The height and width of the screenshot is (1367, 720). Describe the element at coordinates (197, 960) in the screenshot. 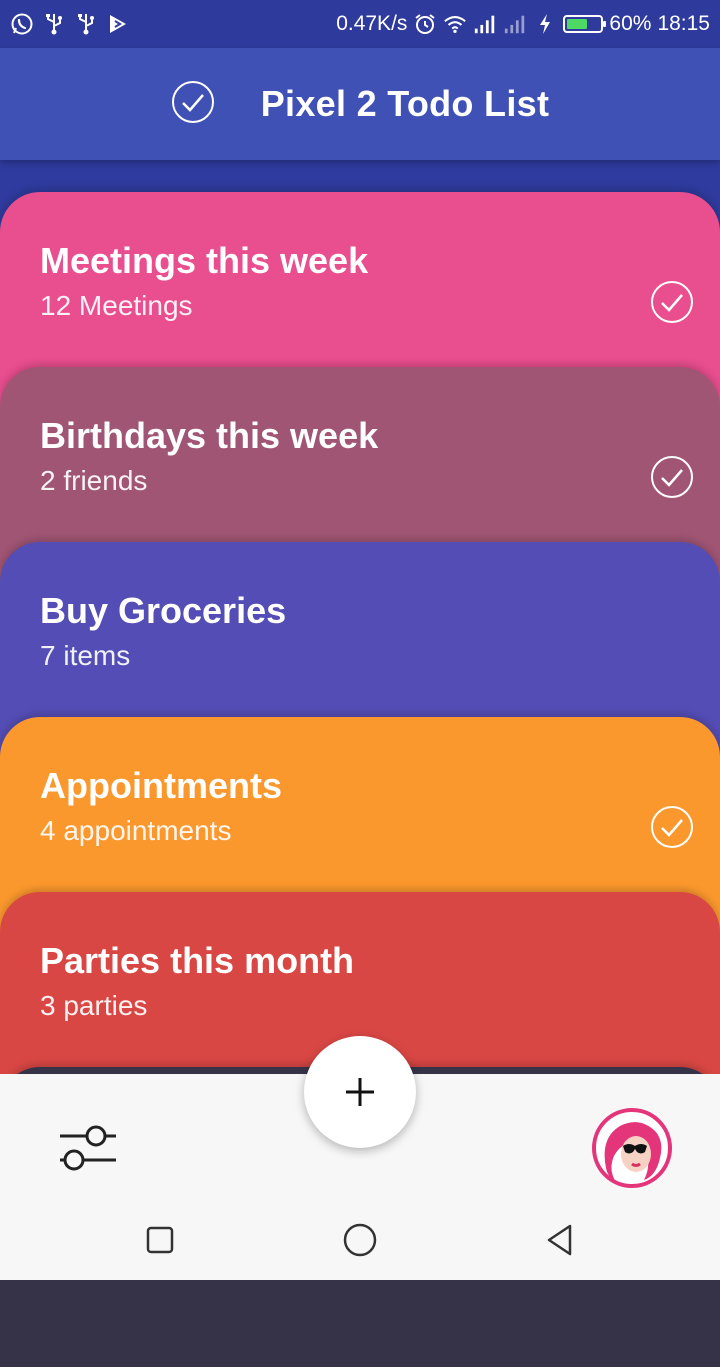

I see `card-title: Parties this month` at that location.